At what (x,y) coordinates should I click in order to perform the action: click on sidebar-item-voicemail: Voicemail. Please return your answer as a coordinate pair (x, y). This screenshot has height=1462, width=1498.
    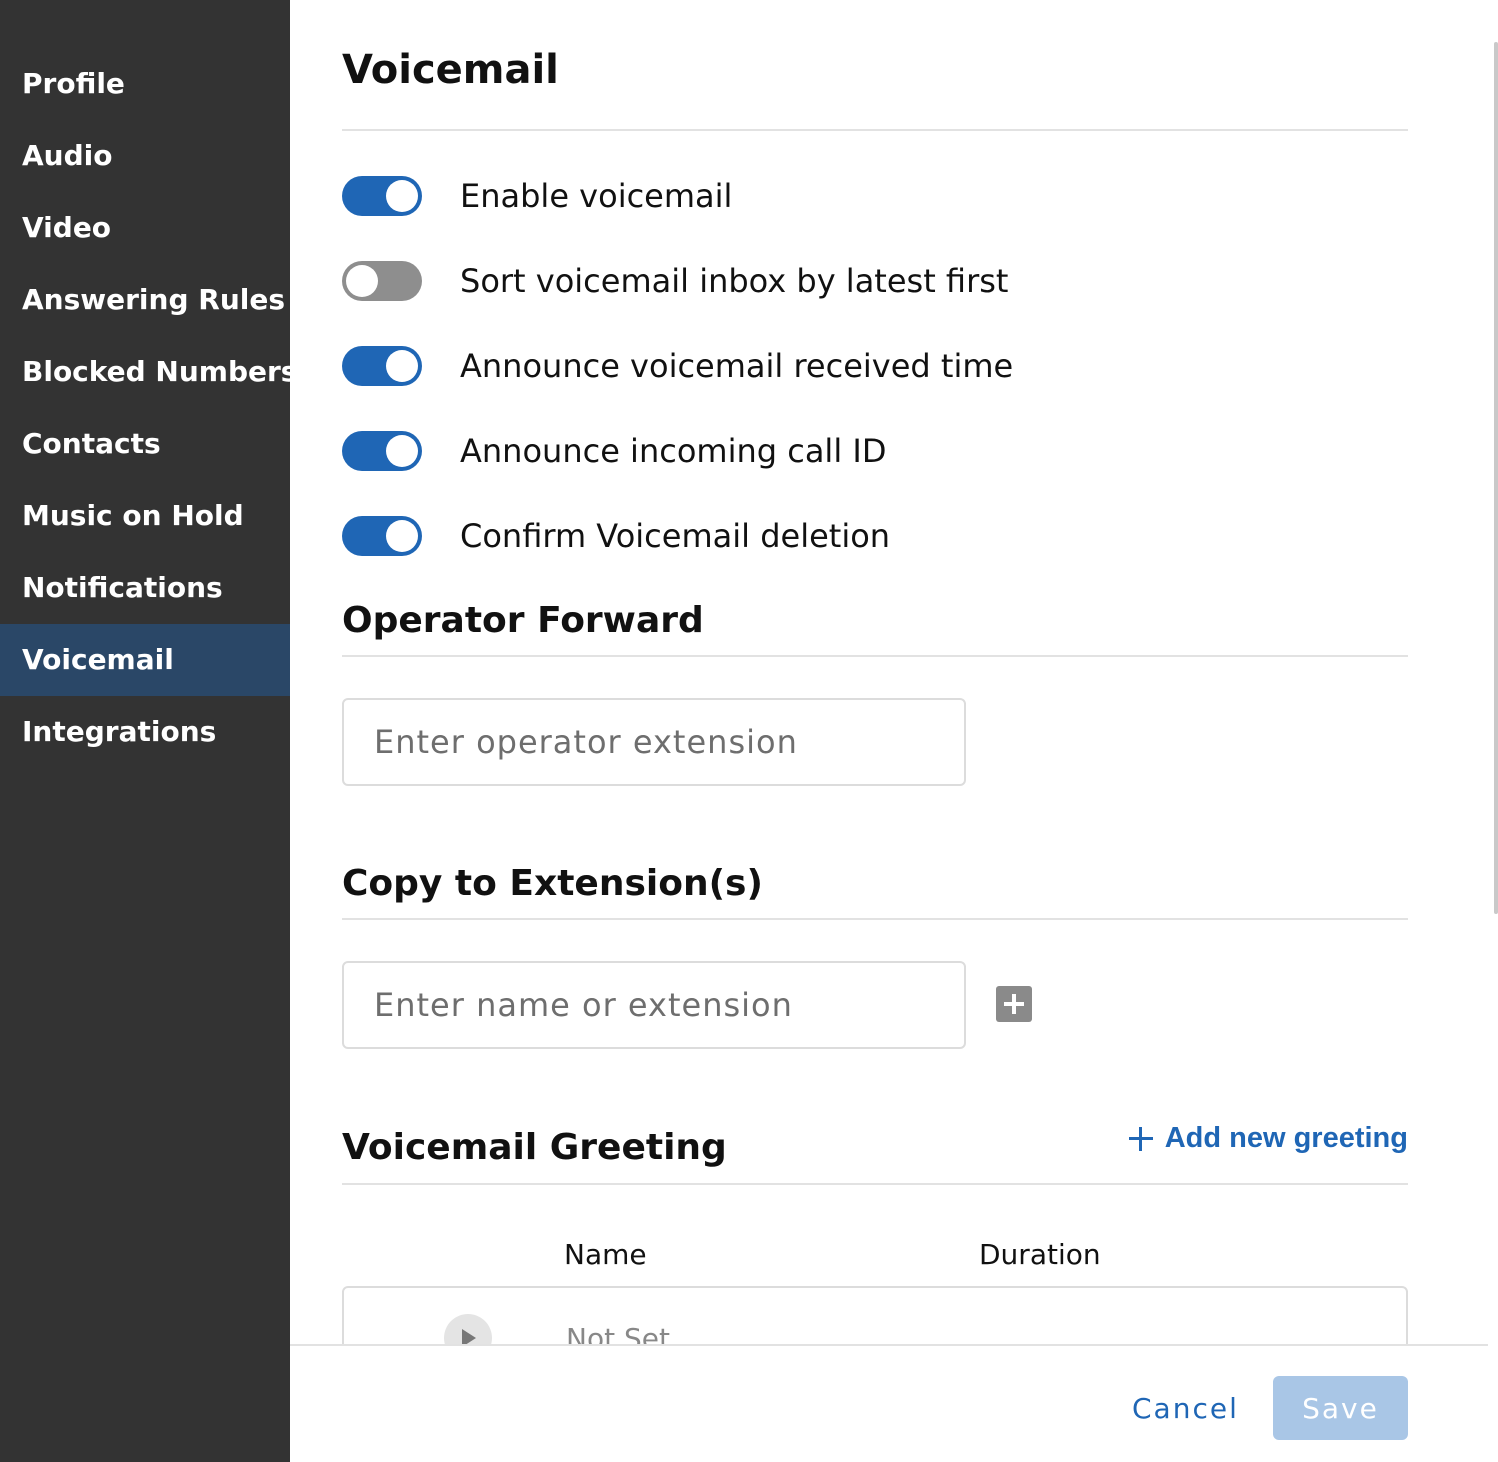
    Looking at the image, I should click on (145, 660).